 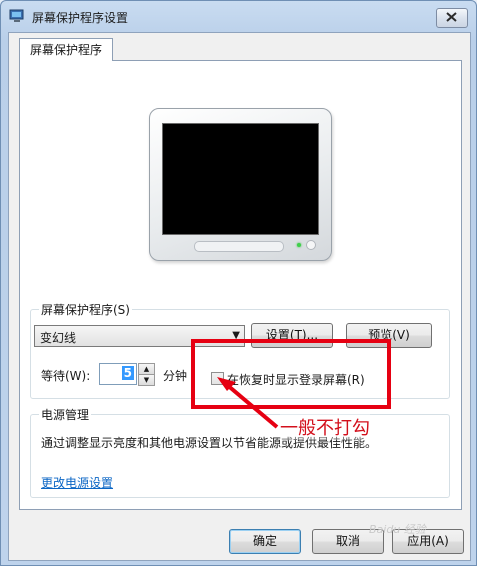 I want to click on wait-minutes-input: 5, so click(x=118, y=374).